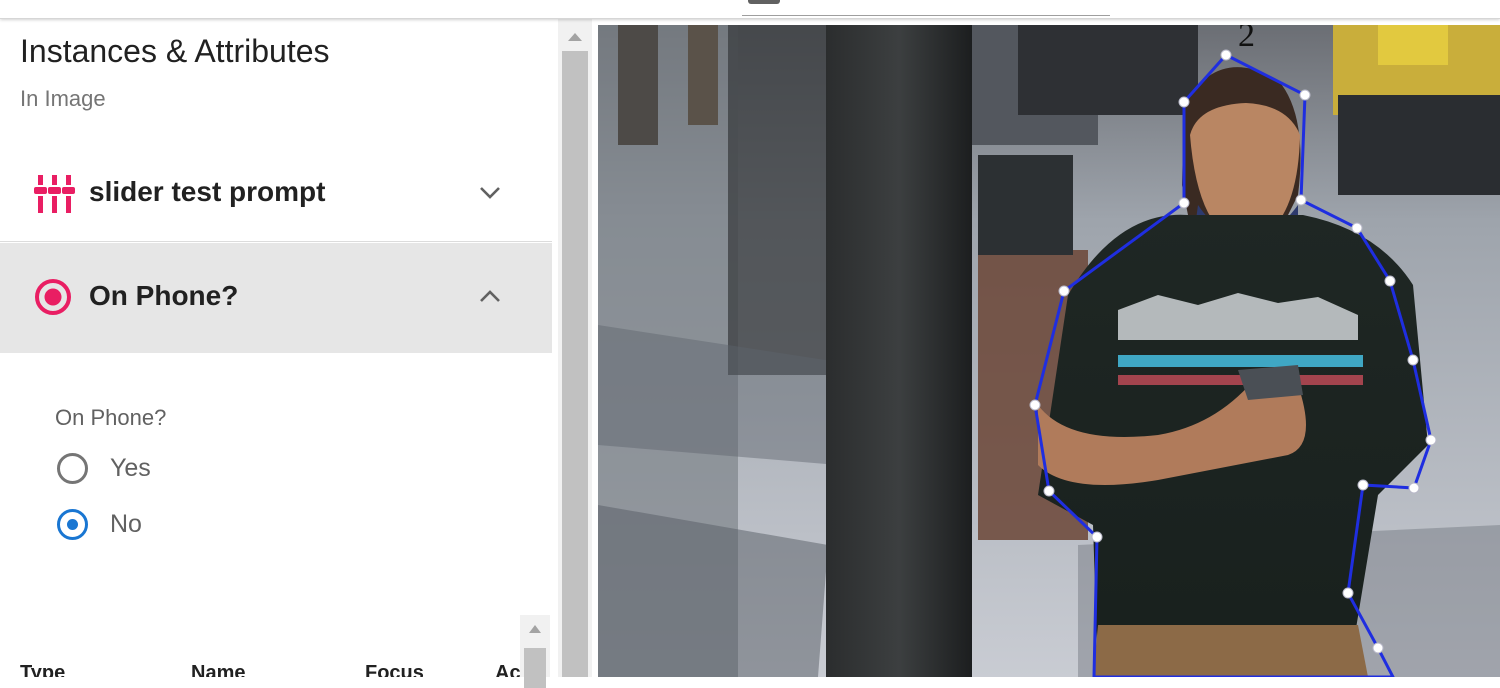  Describe the element at coordinates (55, 196) in the screenshot. I see `slider-icon` at that location.